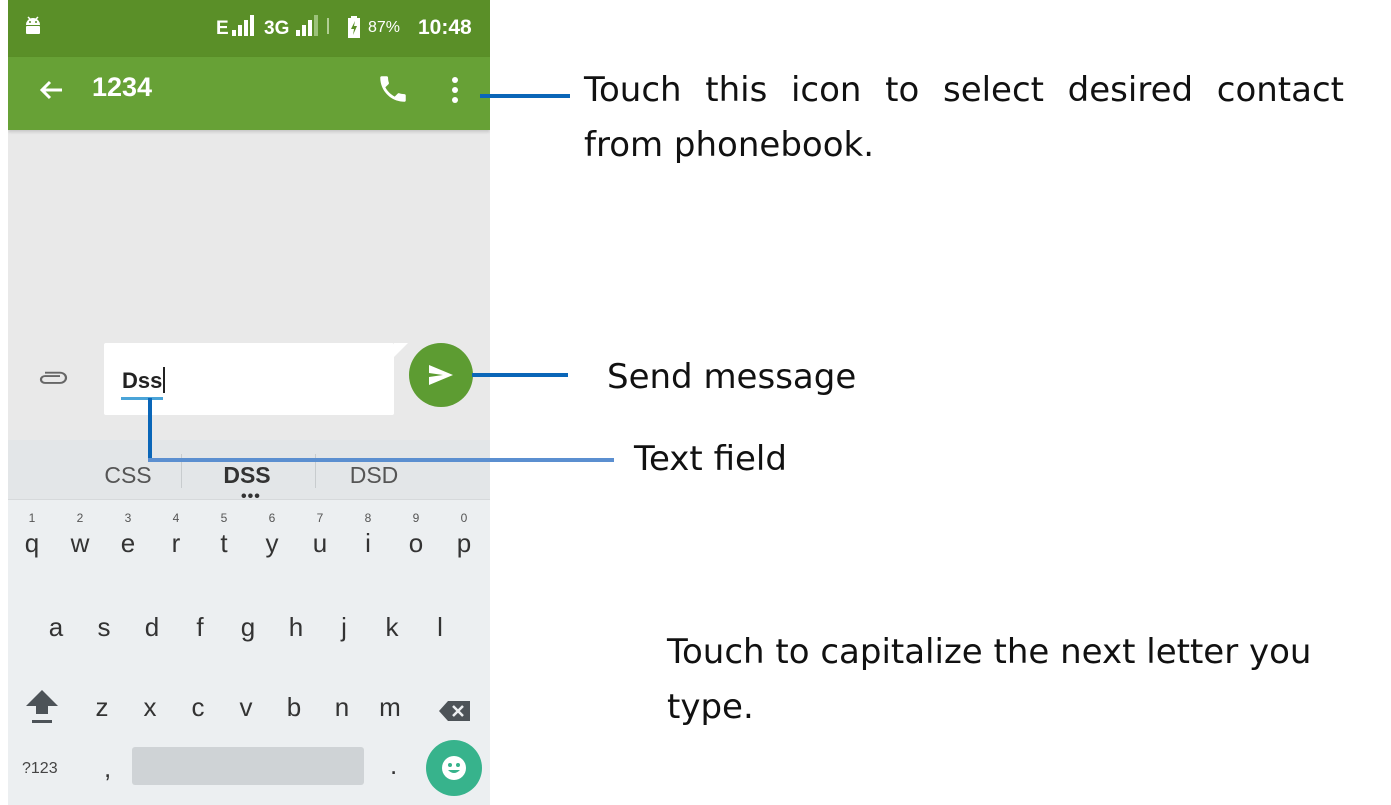 The width and height of the screenshot is (1391, 805). What do you see at coordinates (42, 706) in the screenshot?
I see `shift-icon` at bounding box center [42, 706].